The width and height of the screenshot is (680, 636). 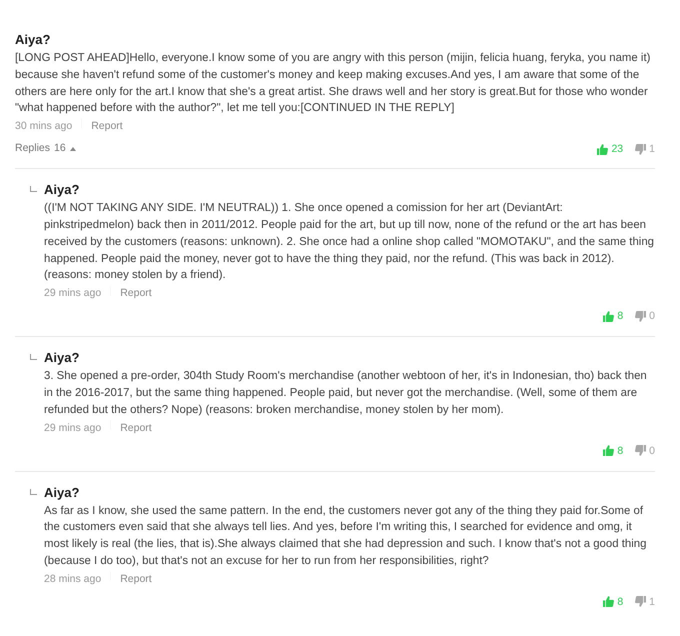 What do you see at coordinates (610, 149) in the screenshot?
I see `like-button: 23` at bounding box center [610, 149].